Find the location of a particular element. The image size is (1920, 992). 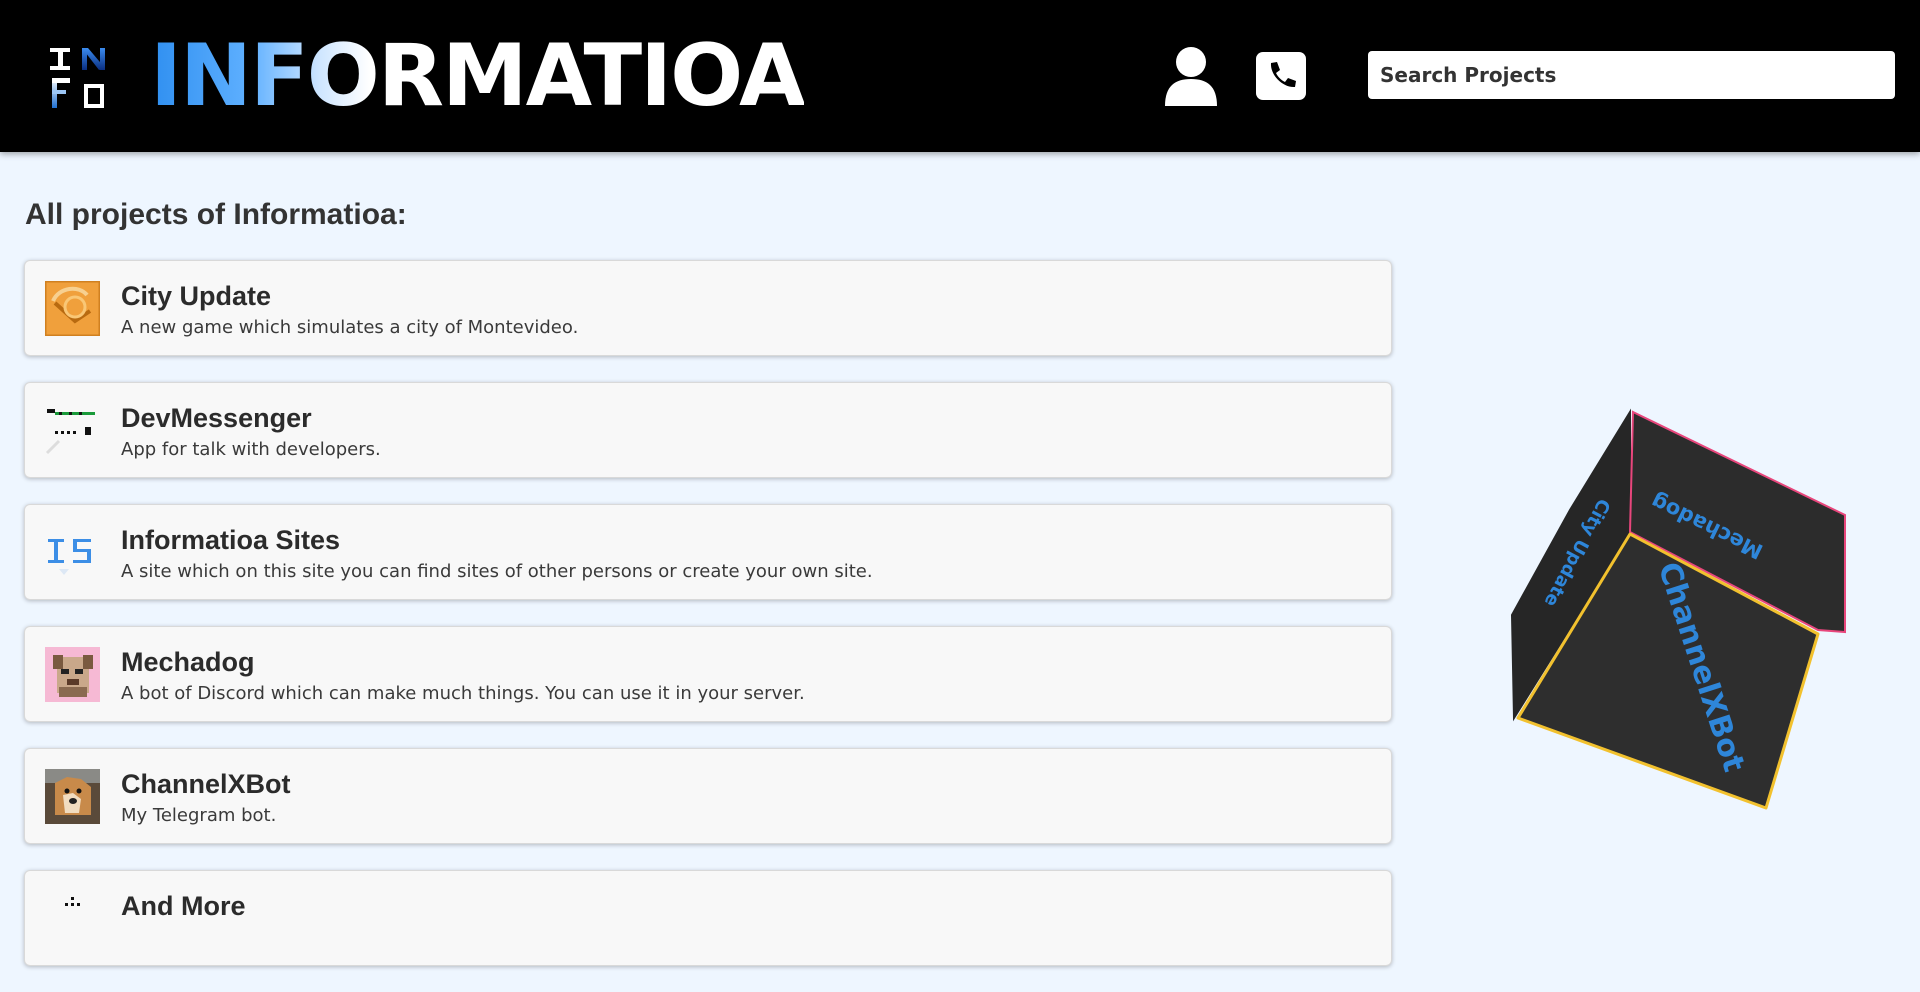

project-name: DevMessenger is located at coordinates (216, 418).